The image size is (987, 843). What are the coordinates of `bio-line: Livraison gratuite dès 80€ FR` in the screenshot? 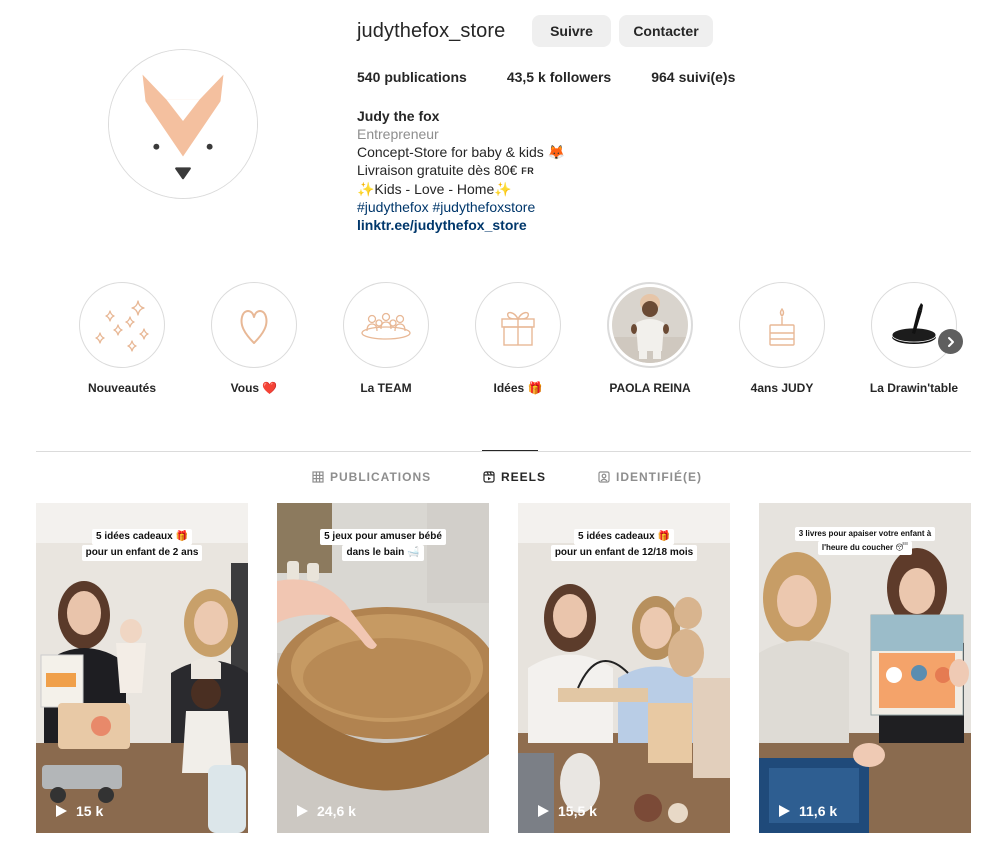 It's located at (461, 170).